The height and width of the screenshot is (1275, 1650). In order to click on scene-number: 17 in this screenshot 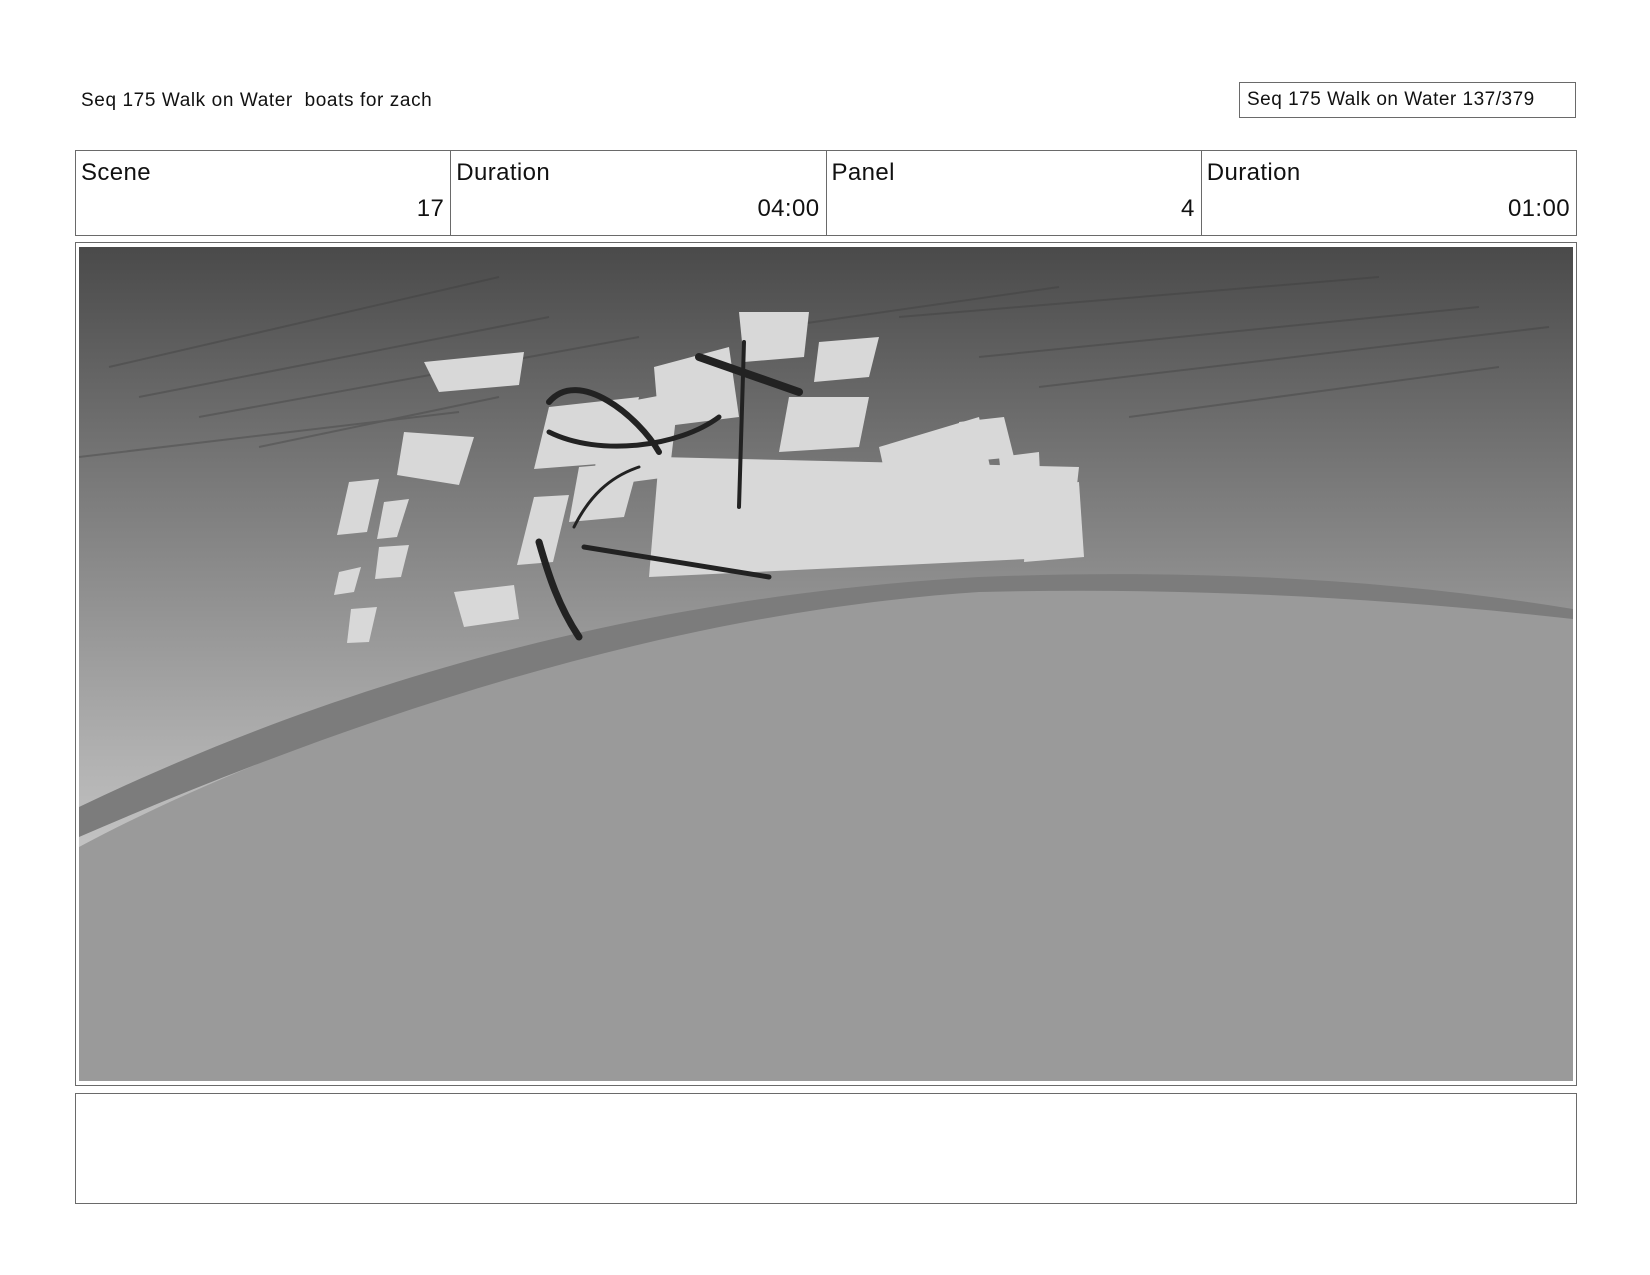, I will do `click(430, 208)`.